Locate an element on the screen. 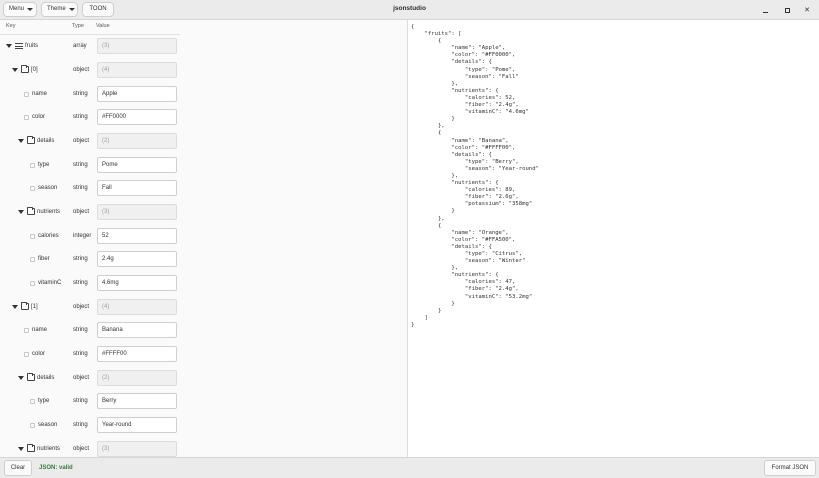 This screenshot has width=819, height=478. tree-row: [0] object (4) is located at coordinates (90, 71).